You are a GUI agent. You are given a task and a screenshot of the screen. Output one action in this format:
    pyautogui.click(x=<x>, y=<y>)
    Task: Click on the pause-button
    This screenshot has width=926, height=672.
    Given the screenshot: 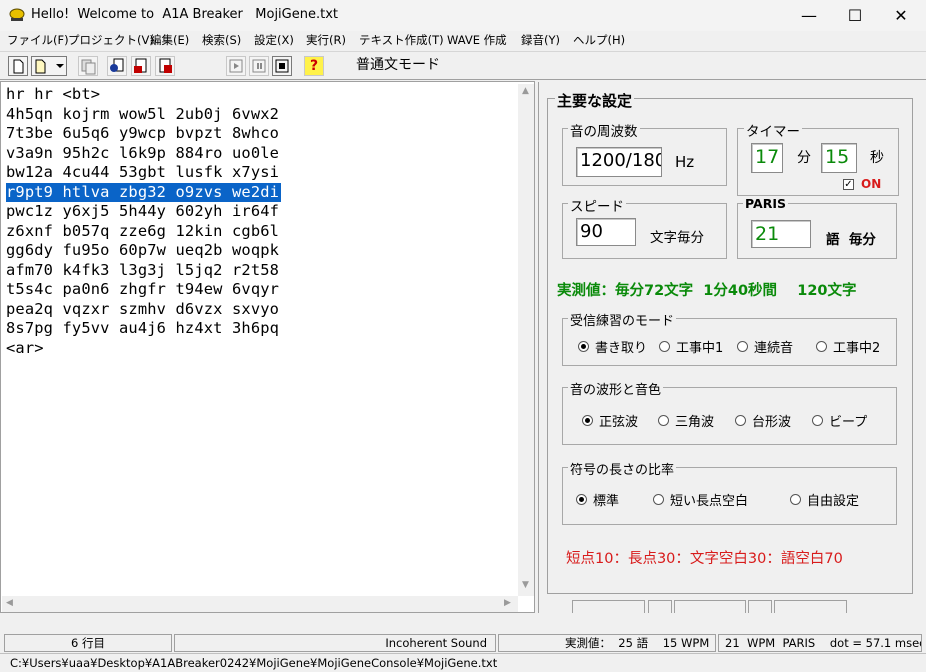 What is the action you would take?
    pyautogui.click(x=259, y=66)
    